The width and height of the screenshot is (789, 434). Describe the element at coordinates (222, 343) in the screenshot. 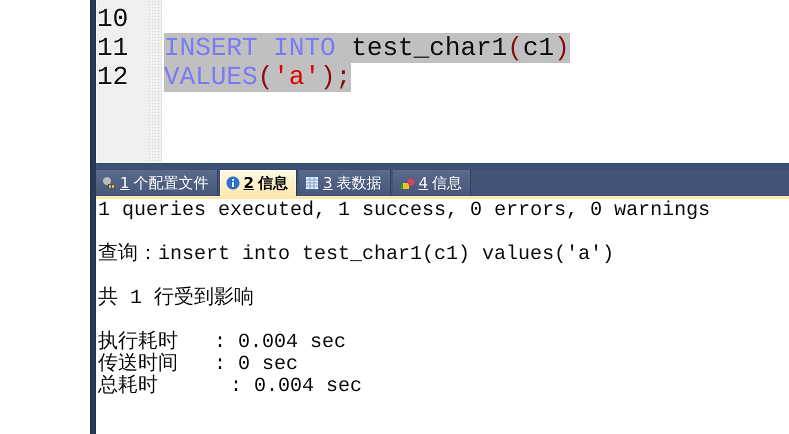

I see `output-line: 执行耗时 : 0.004 sec` at that location.